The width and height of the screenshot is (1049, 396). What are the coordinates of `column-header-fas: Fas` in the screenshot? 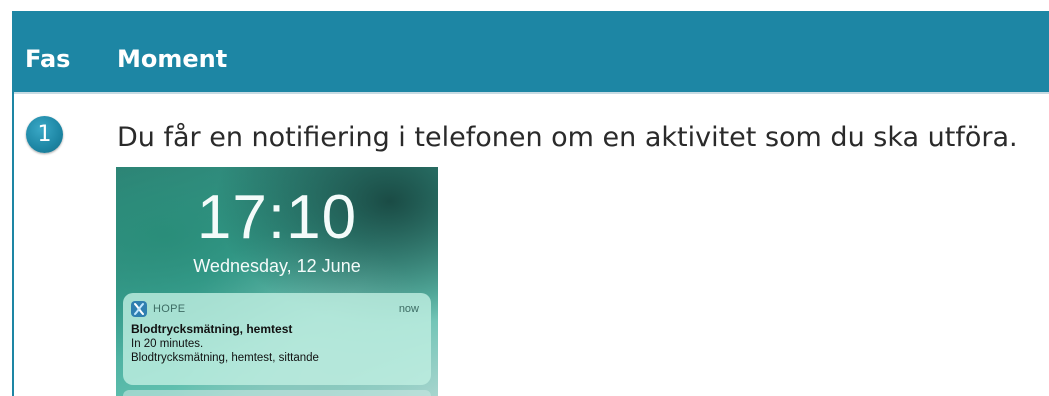 It's located at (48, 59).